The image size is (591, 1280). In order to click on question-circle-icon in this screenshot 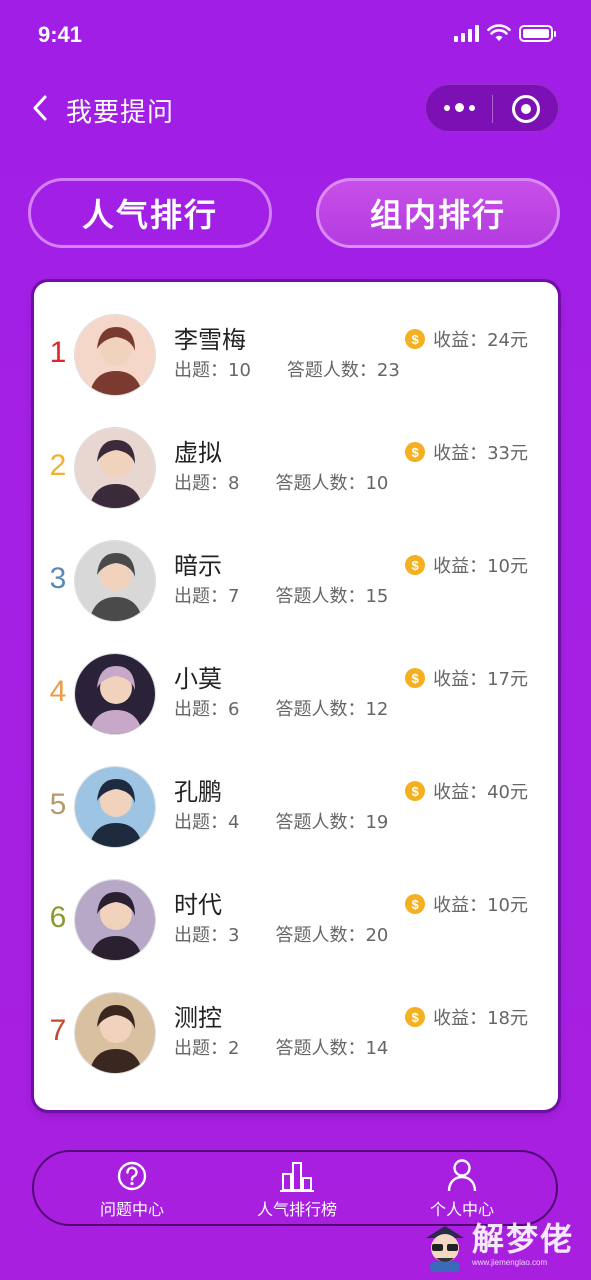, I will do `click(132, 1176)`.